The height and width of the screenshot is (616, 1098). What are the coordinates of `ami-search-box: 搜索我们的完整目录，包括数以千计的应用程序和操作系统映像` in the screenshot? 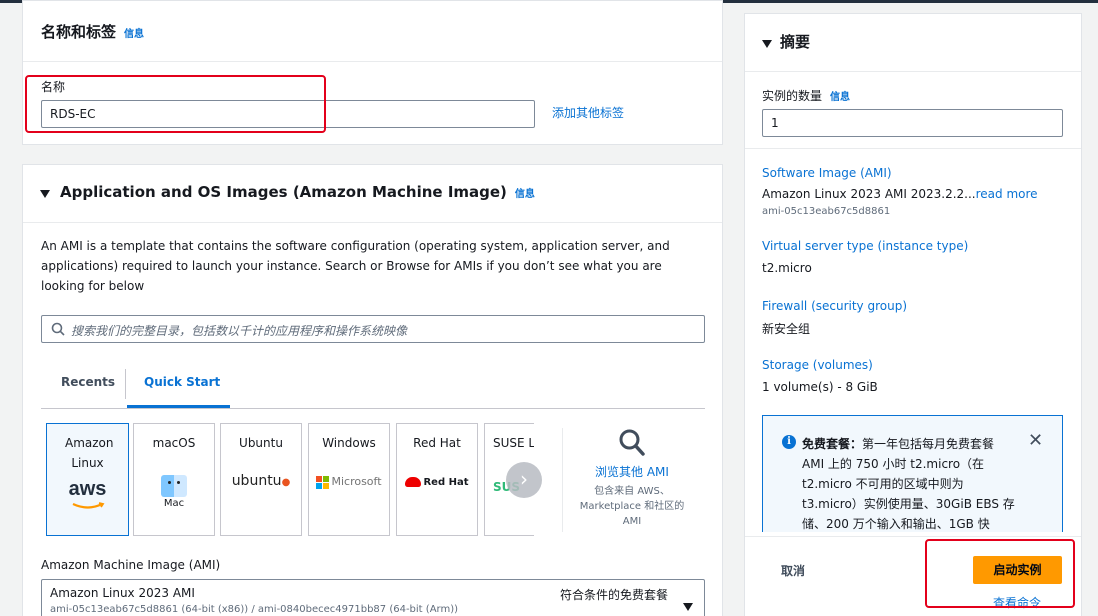 It's located at (373, 329).